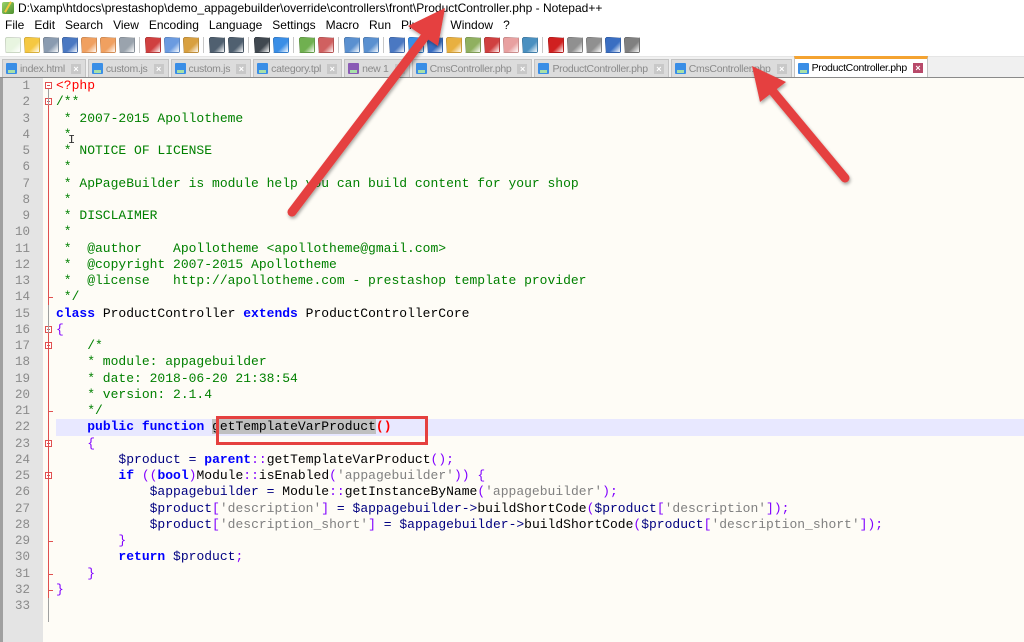 This screenshot has height=642, width=1024. What do you see at coordinates (506, 25) in the screenshot?
I see `menu-help: ?` at bounding box center [506, 25].